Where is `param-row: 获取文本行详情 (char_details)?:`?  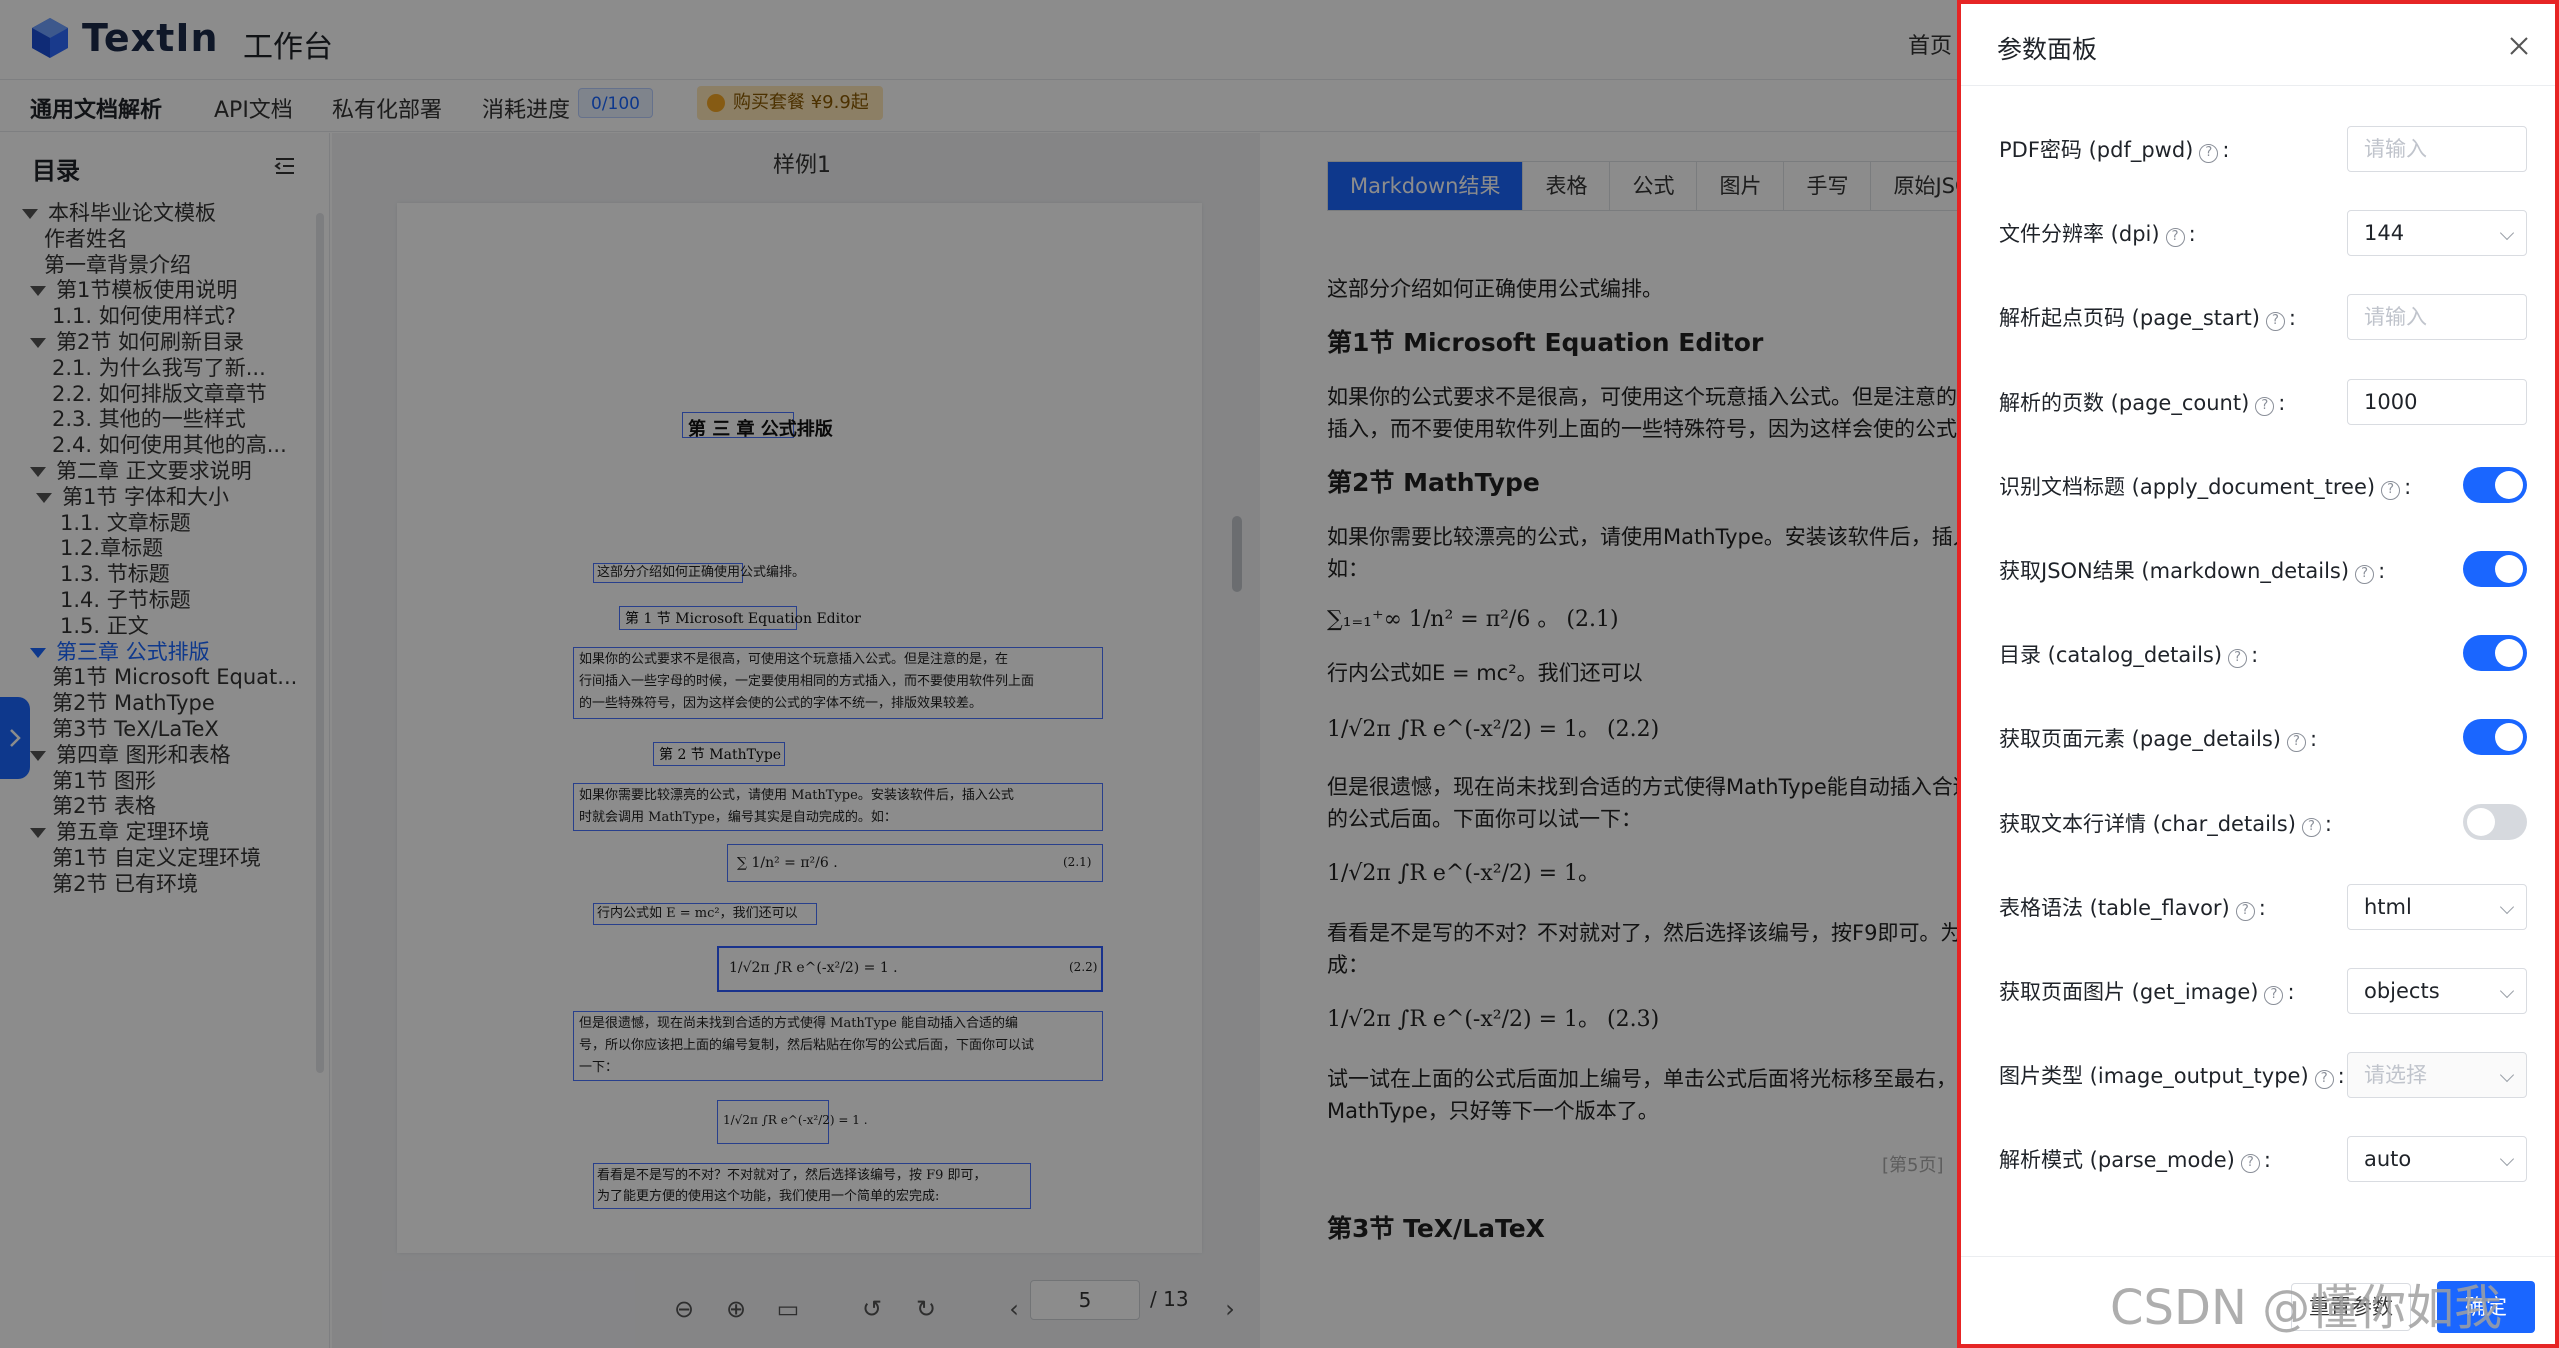 param-row: 获取文本行详情 (char_details)?: is located at coordinates (2258, 822).